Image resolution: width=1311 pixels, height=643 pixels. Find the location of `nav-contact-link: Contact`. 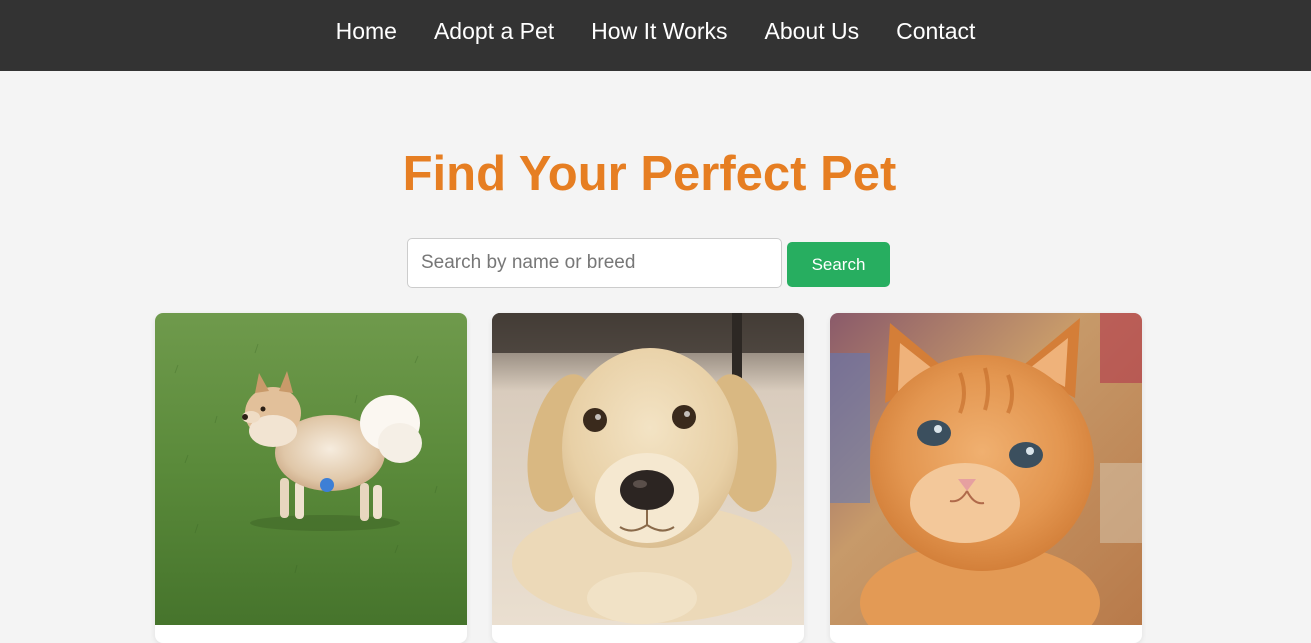

nav-contact-link: Contact is located at coordinates (935, 31).